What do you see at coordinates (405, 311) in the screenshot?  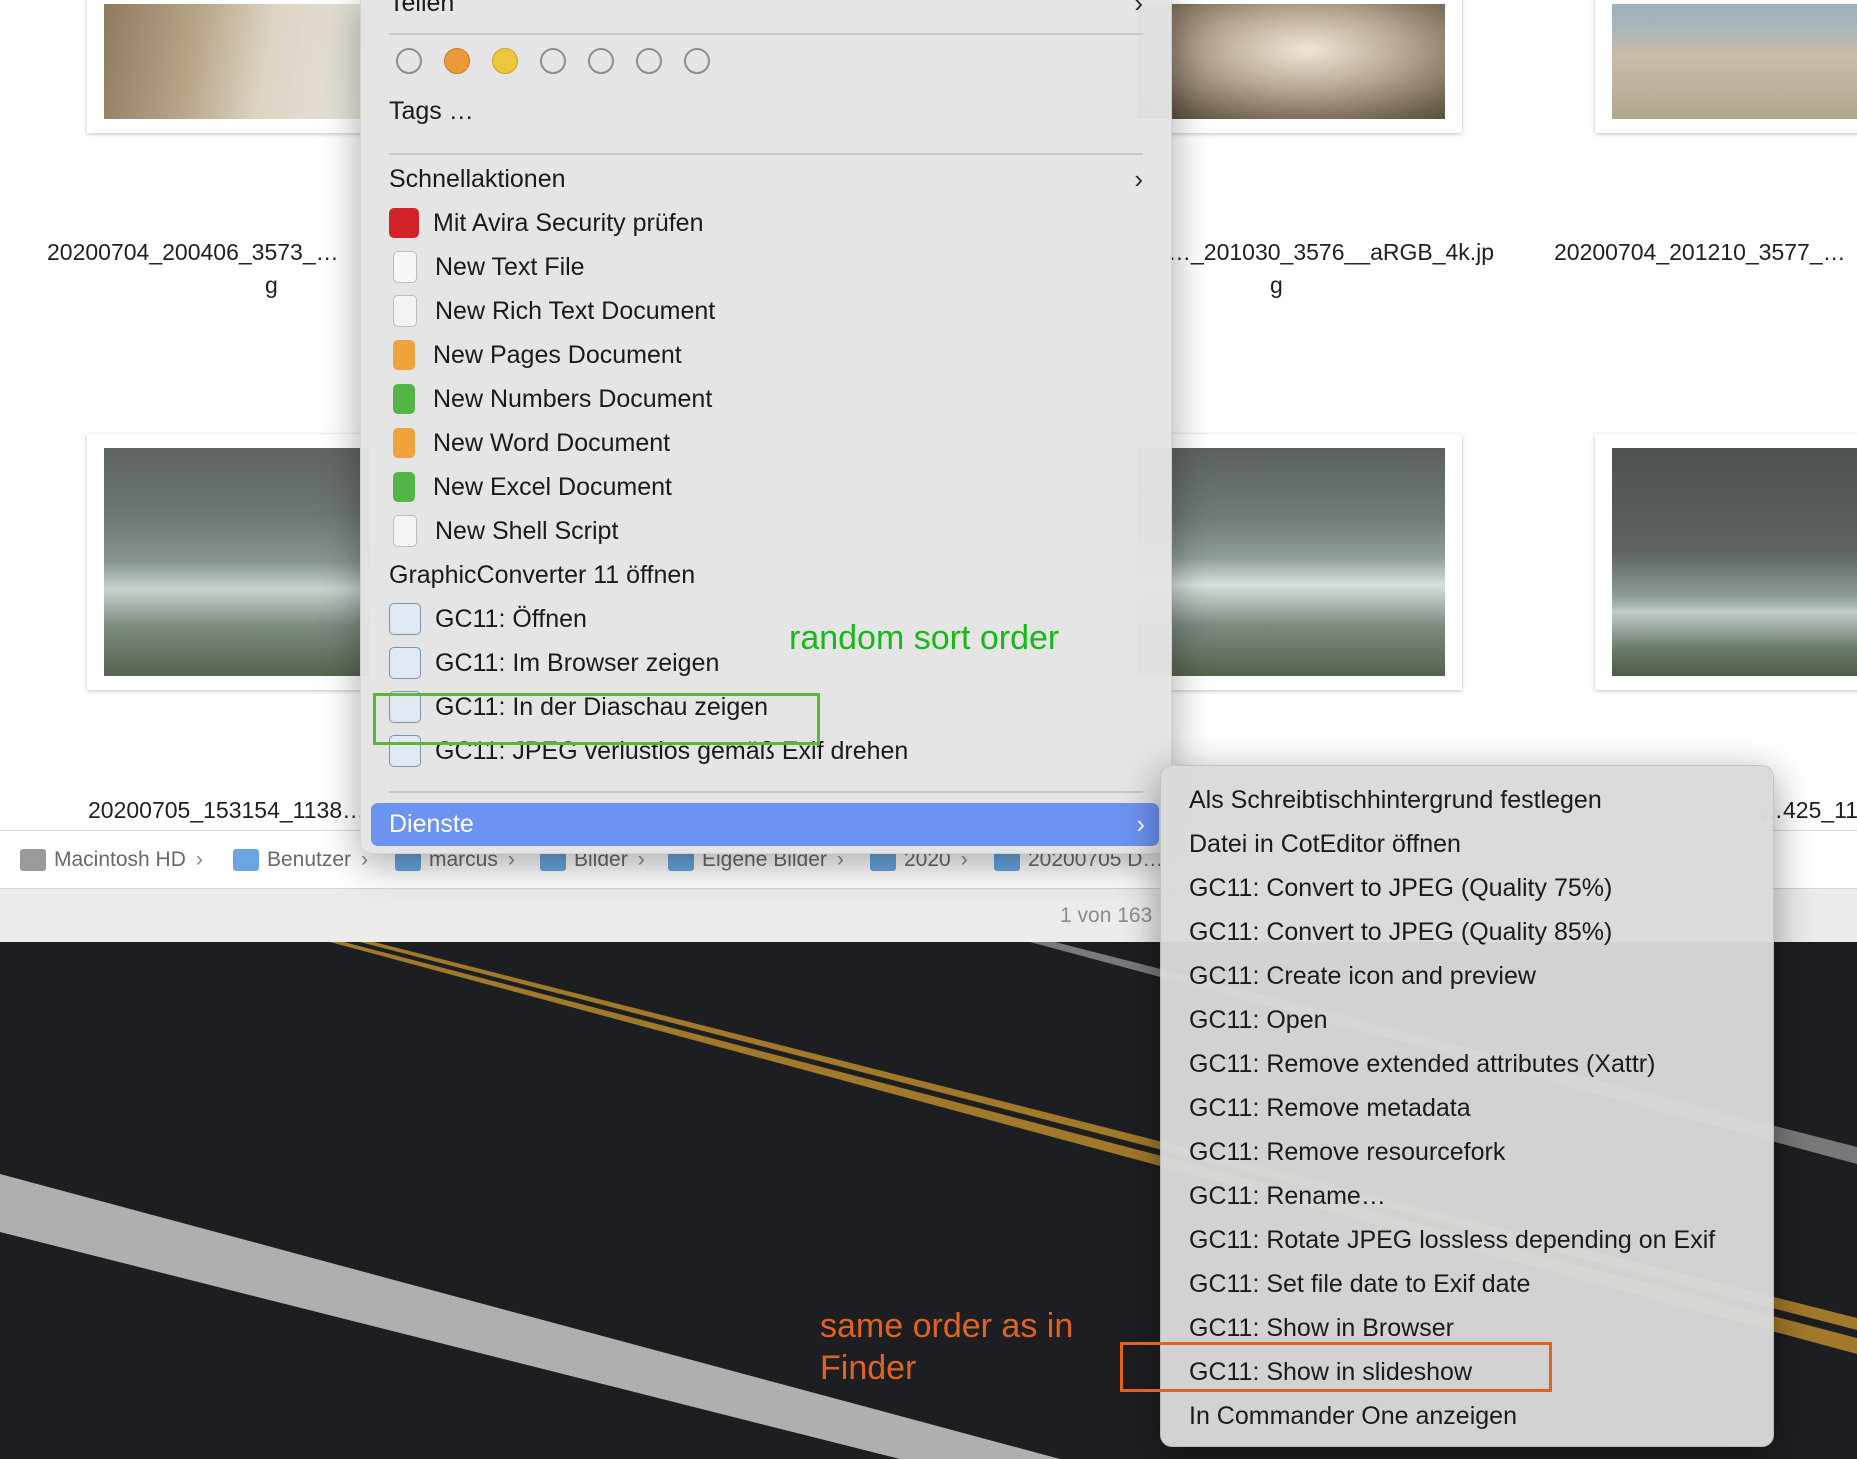 I see `rich-text-icon` at bounding box center [405, 311].